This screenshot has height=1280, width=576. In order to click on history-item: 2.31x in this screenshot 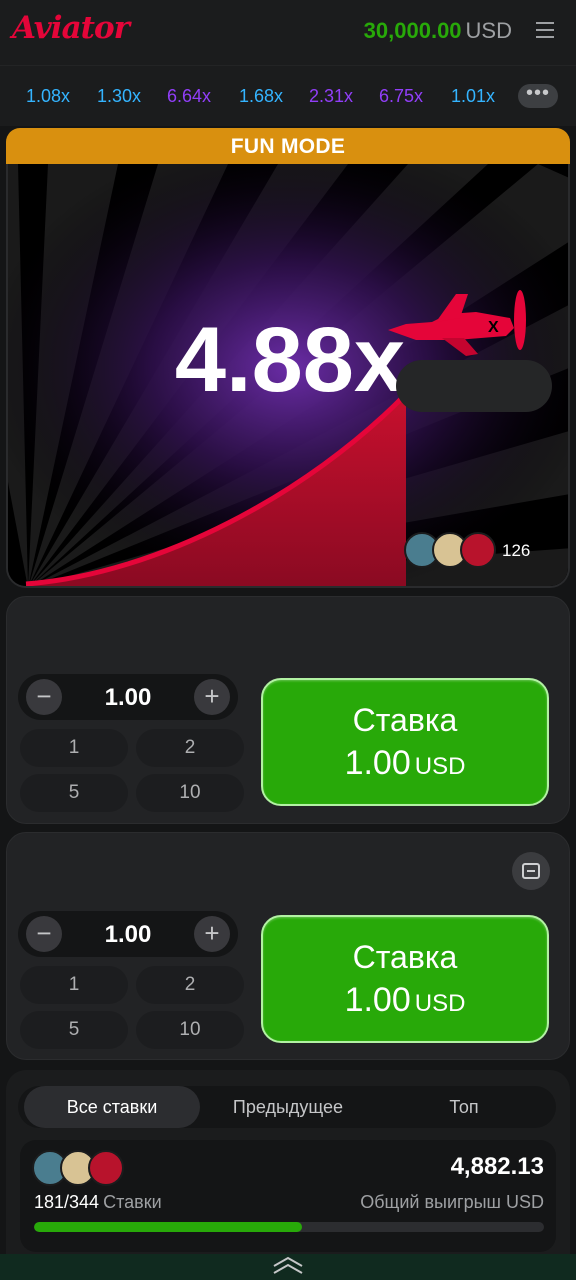, I will do `click(331, 96)`.